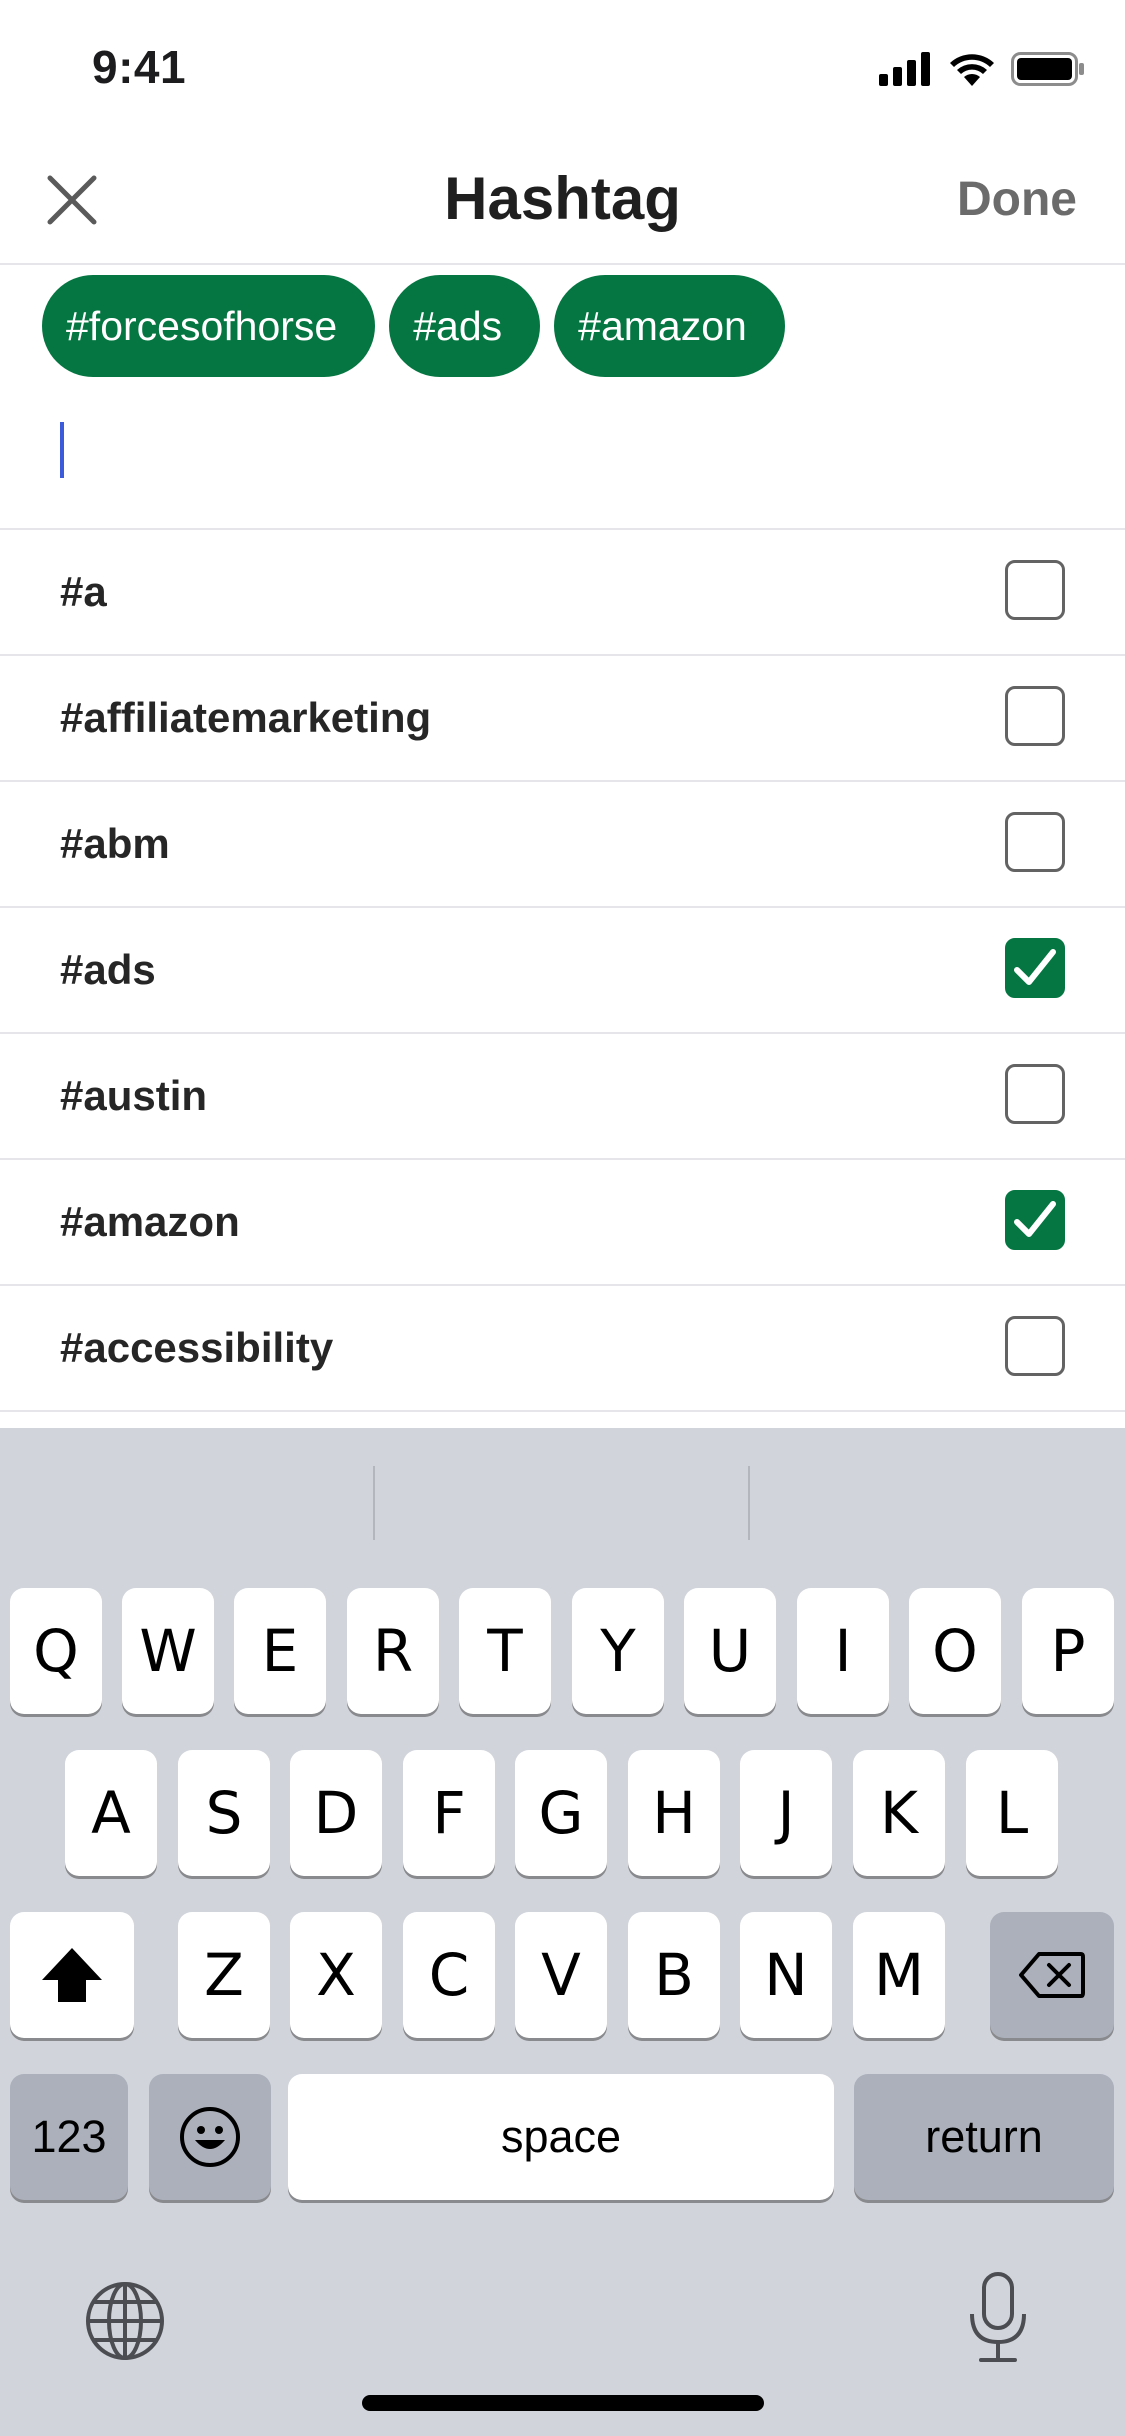  I want to click on nav-header: Hashtag Done, so click(562, 202).